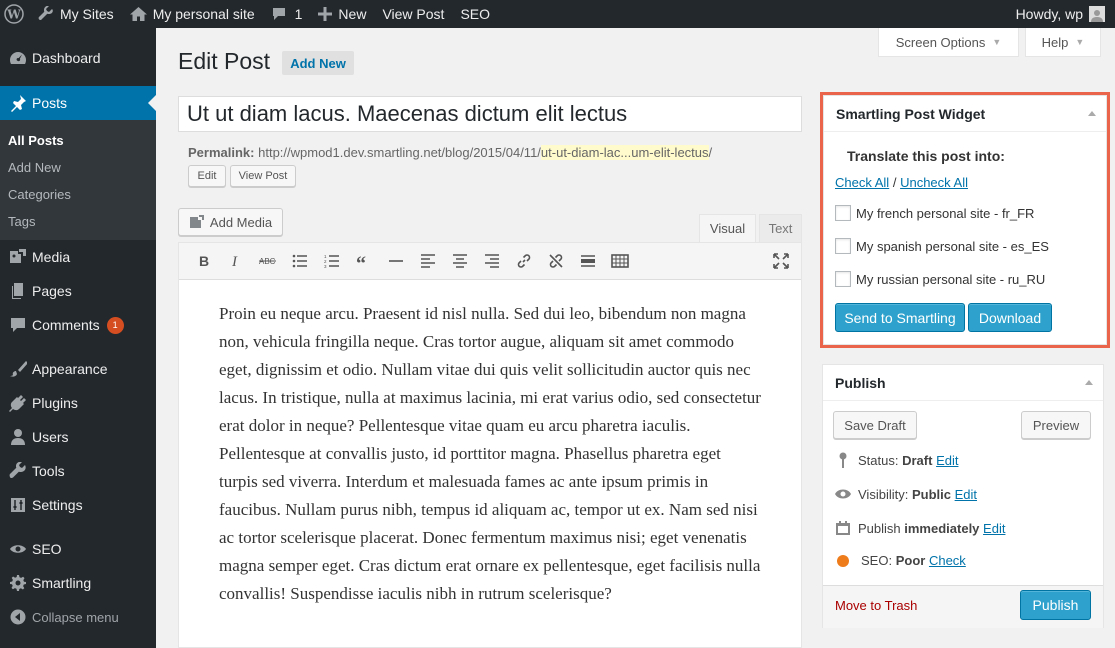  I want to click on blockquote-icon: “, so click(364, 261).